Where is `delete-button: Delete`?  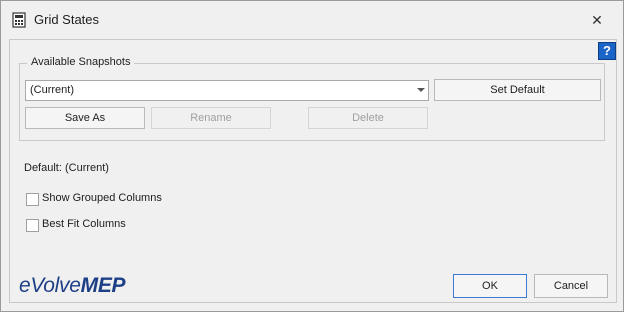
delete-button: Delete is located at coordinates (368, 118).